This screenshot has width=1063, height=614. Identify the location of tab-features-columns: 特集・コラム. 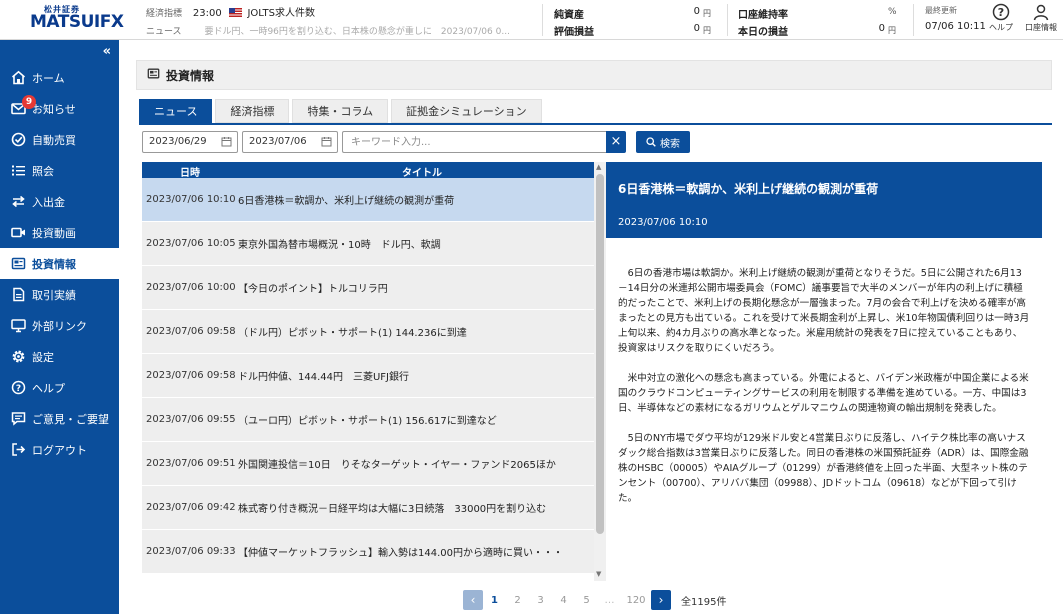
(340, 111).